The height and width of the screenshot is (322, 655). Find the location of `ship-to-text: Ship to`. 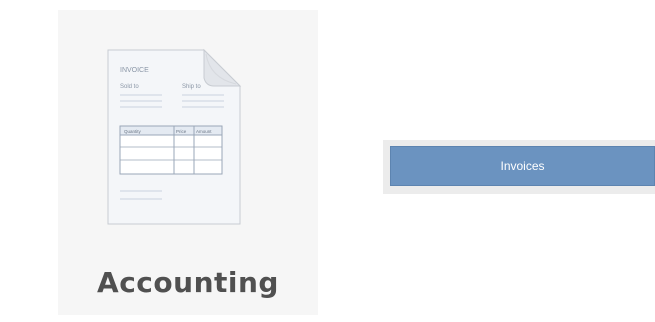

ship-to-text: Ship to is located at coordinates (191, 87).